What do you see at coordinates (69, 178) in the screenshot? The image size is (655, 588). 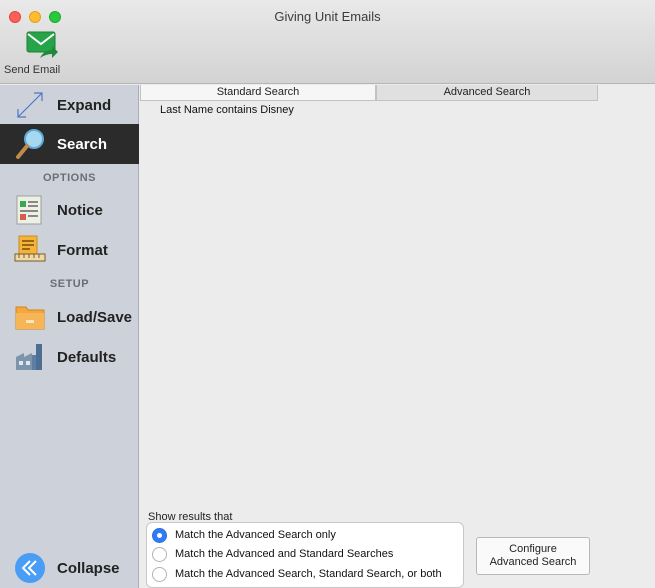 I see `options-section-header: OPTIONS` at bounding box center [69, 178].